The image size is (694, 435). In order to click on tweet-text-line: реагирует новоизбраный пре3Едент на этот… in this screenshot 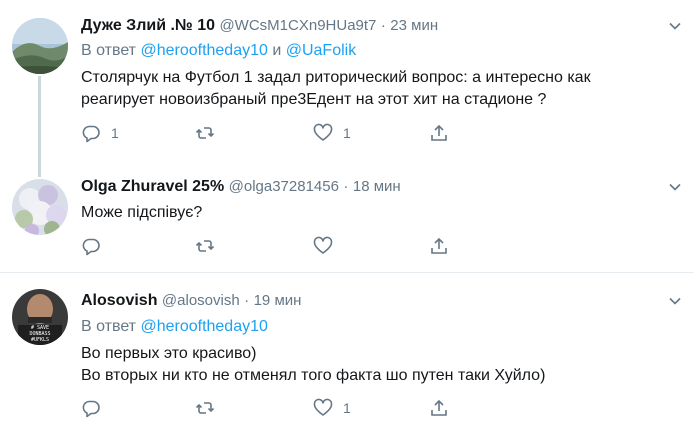, I will do `click(314, 99)`.